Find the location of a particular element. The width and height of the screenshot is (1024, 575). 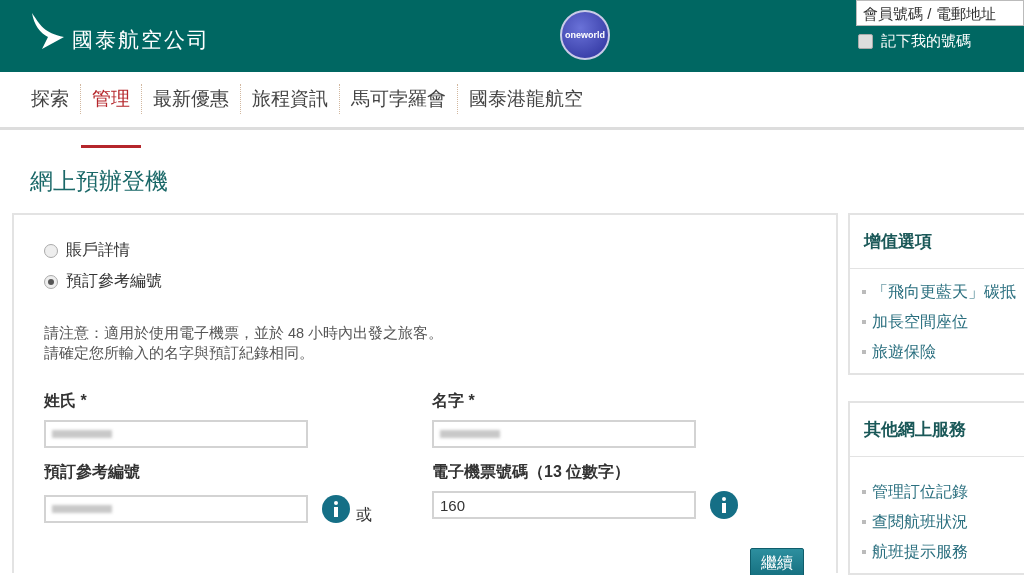

nav-tab: 最新優惠 is located at coordinates (190, 99).